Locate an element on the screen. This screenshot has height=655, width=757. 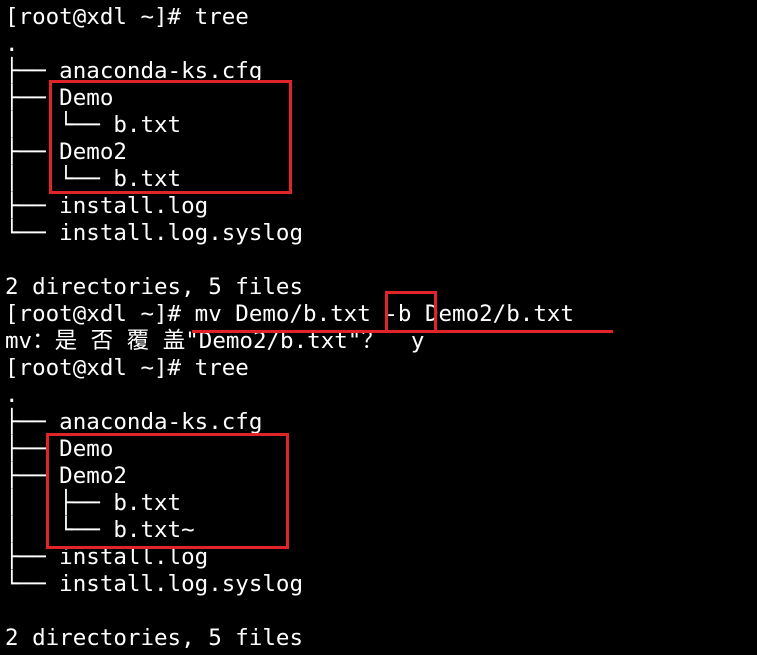
tree-summary-1: 2 directories, 5 files is located at coordinates (154, 287).